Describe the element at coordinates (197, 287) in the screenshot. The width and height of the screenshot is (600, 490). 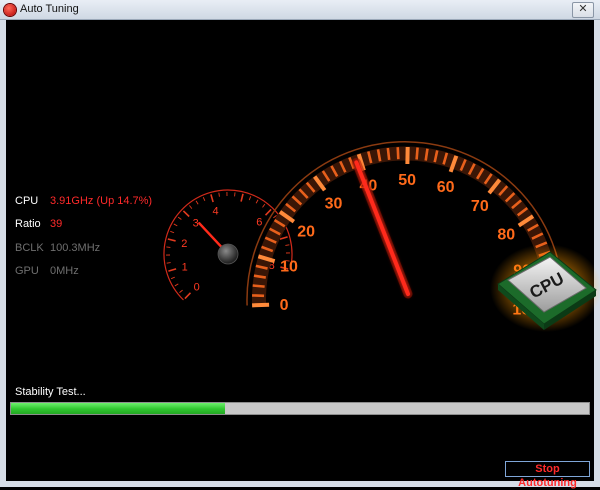
I see `small-gauge-label: 0` at that location.